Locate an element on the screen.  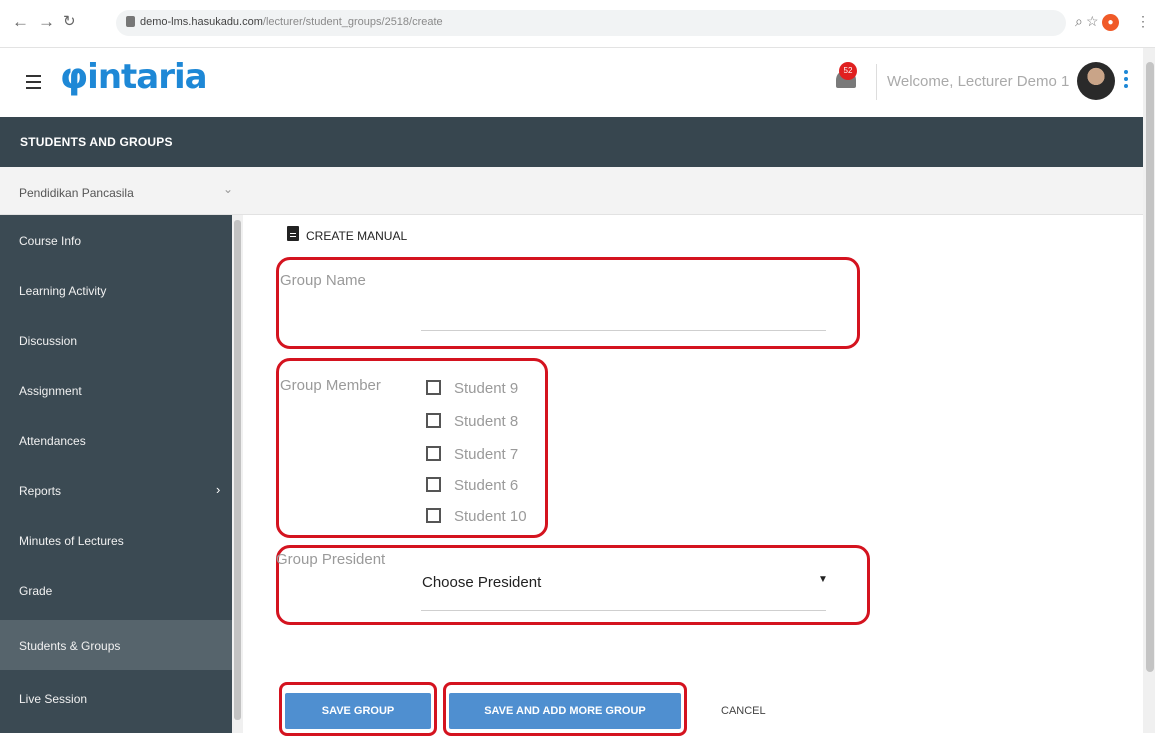
sidebar-item-discussion: Discussion is located at coordinates (116, 340).